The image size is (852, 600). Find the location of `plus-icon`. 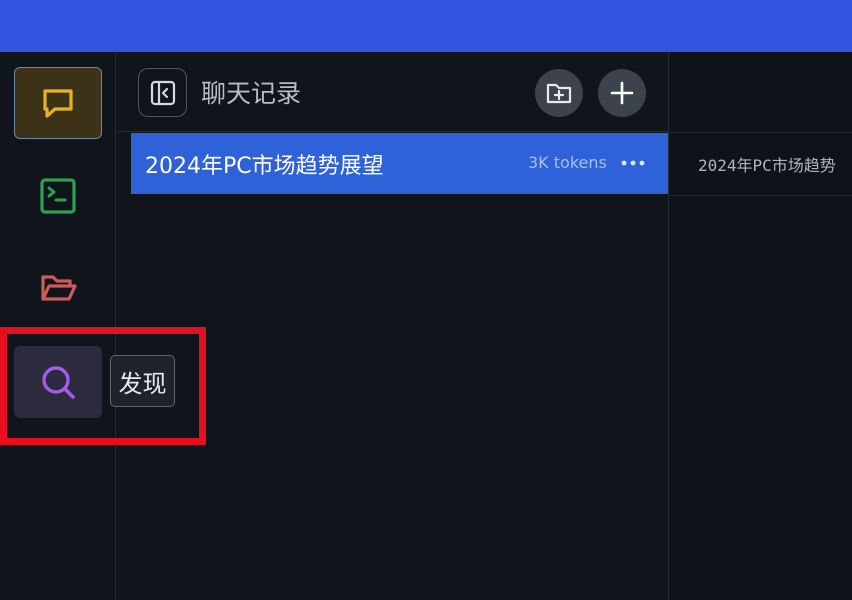

plus-icon is located at coordinates (622, 93).